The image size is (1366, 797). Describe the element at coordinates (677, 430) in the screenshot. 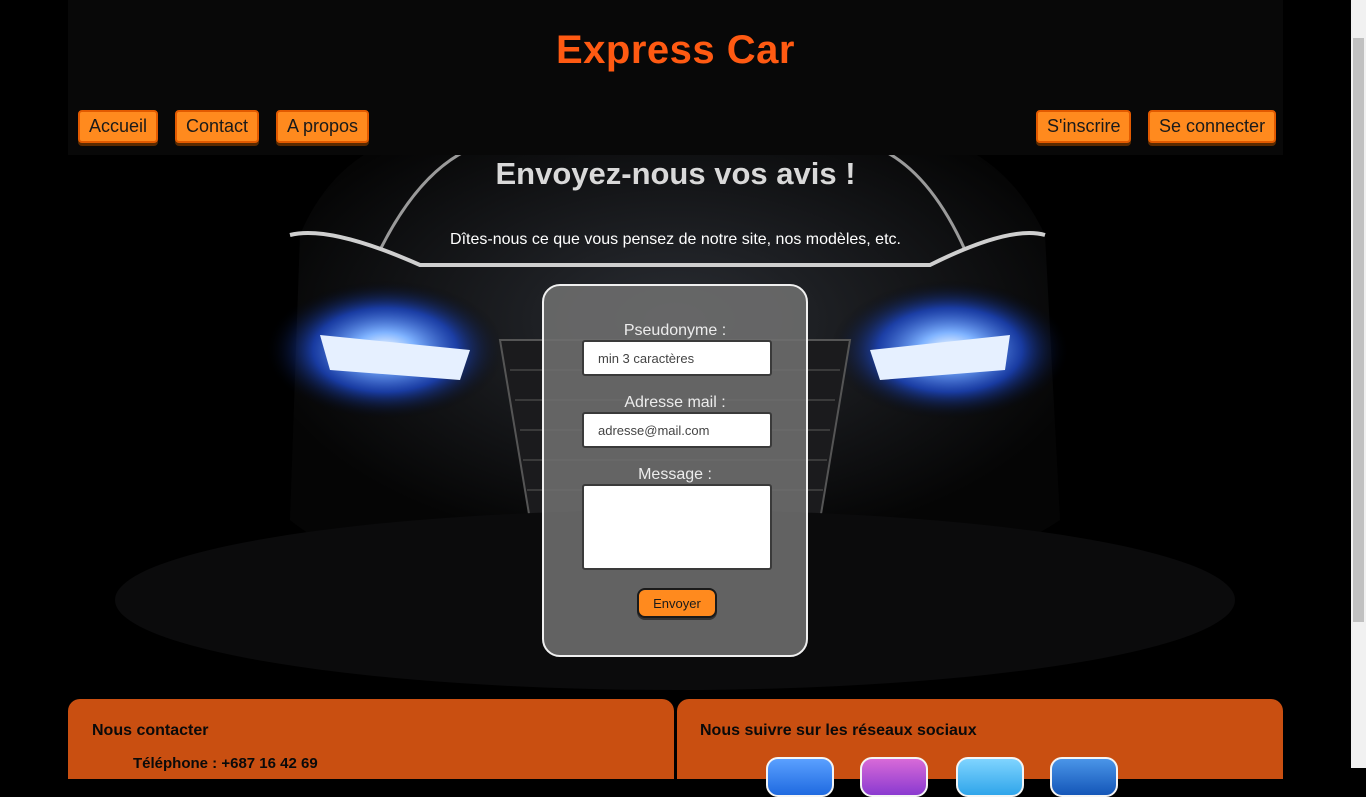

I see `email-input` at that location.